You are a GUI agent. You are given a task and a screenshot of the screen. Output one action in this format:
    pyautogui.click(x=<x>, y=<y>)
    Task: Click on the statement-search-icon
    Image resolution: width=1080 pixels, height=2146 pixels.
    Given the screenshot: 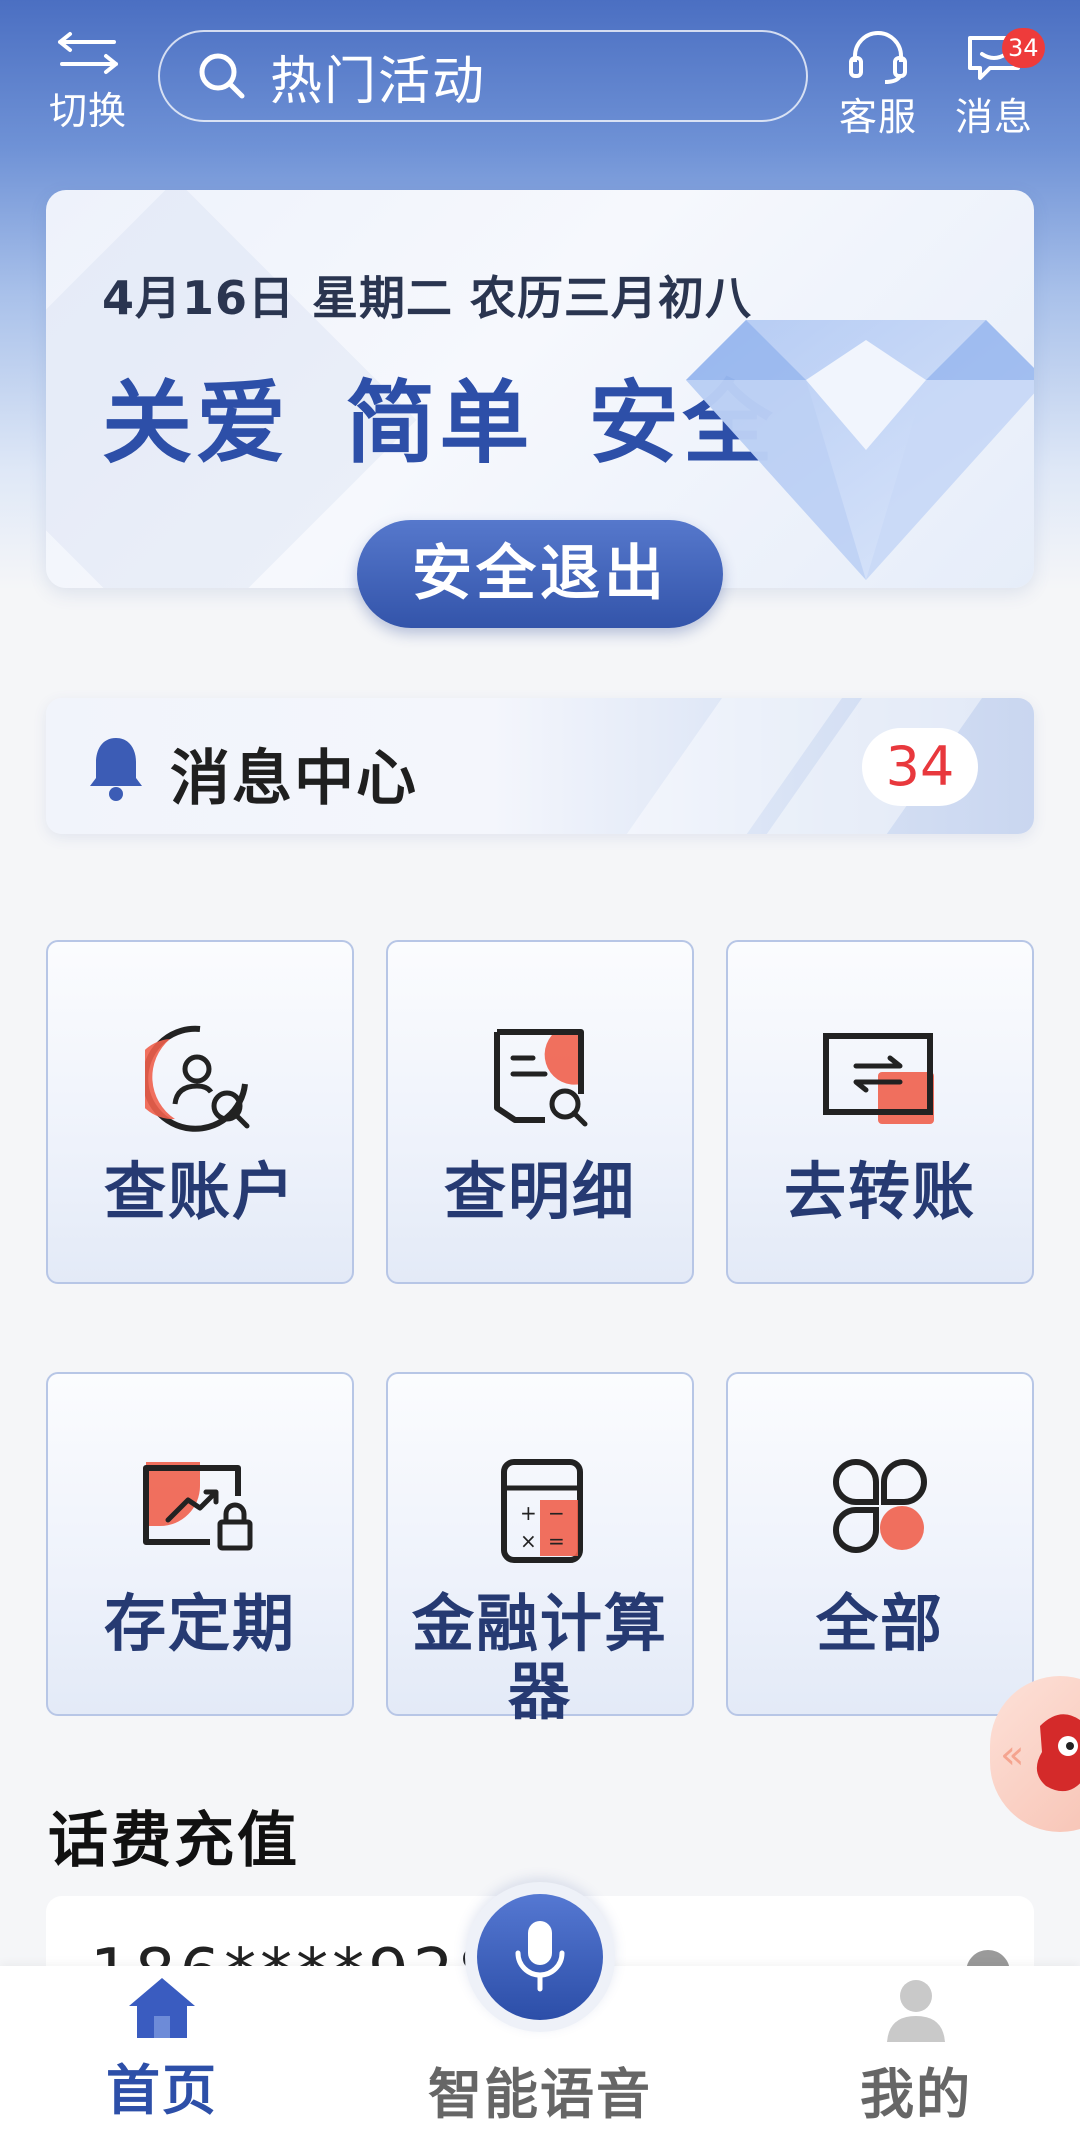 What is the action you would take?
    pyautogui.click(x=541, y=1078)
    